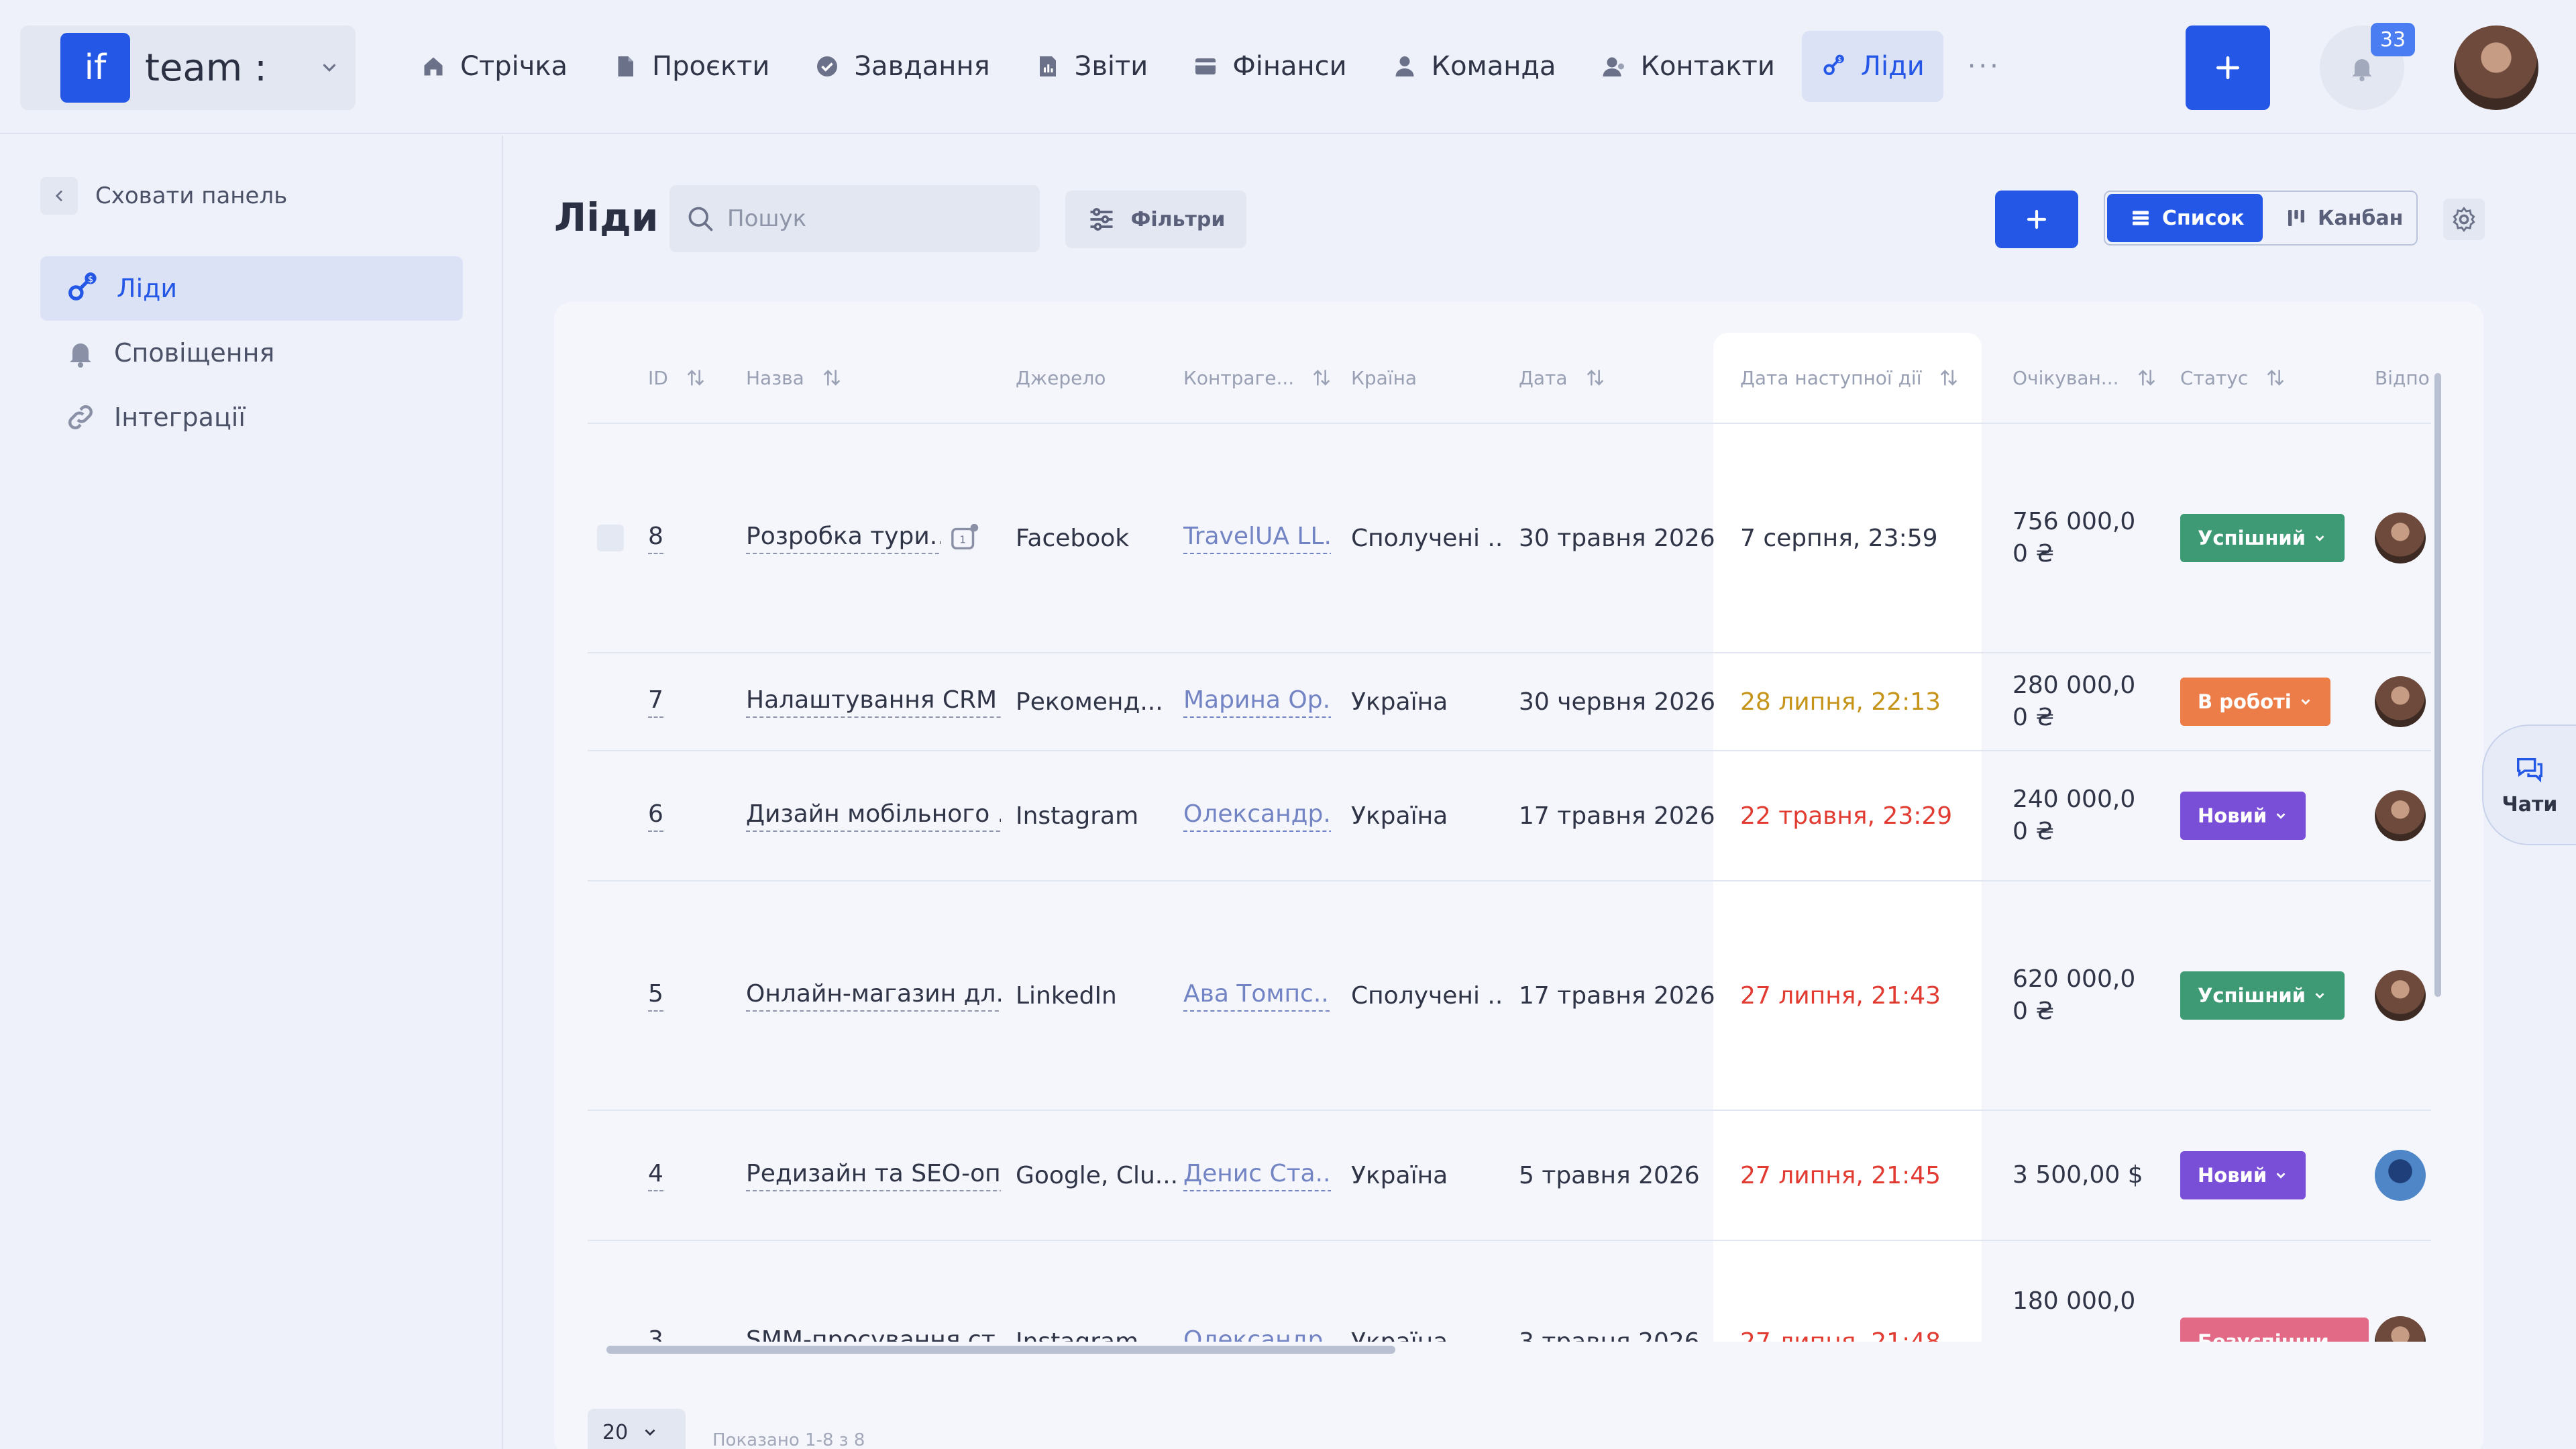 The width and height of the screenshot is (2576, 1449). I want to click on sidebar-item-label: Інтеграції, so click(180, 417).